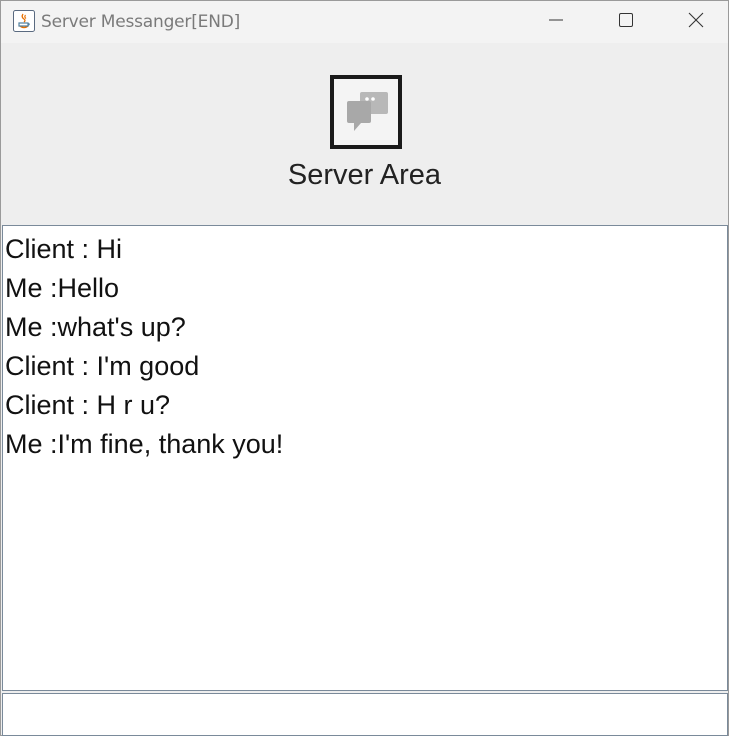 The height and width of the screenshot is (736, 729). Describe the element at coordinates (144, 444) in the screenshot. I see `message-line: Me :I'm fine, thank you!` at that location.